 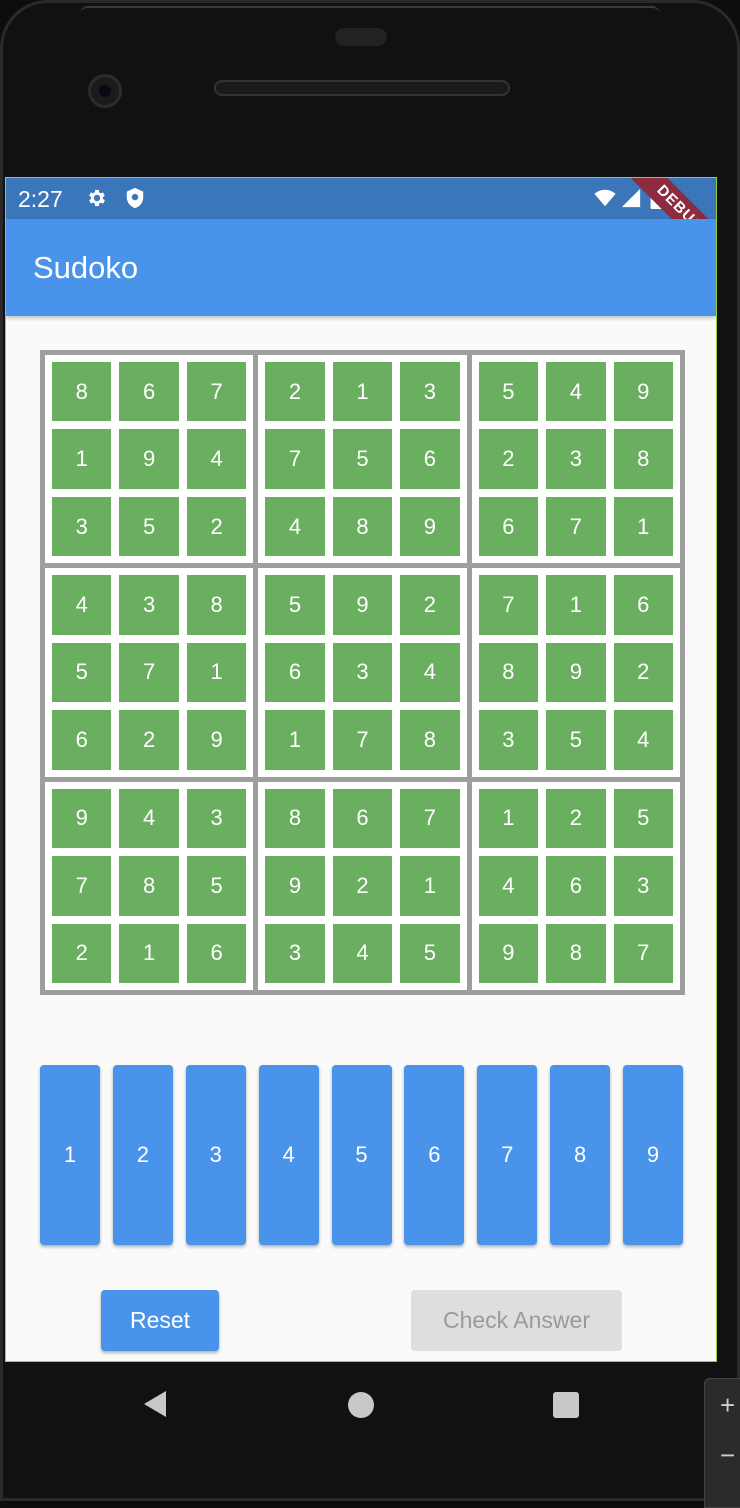 I want to click on number-button-5: 5, so click(x=361, y=1155).